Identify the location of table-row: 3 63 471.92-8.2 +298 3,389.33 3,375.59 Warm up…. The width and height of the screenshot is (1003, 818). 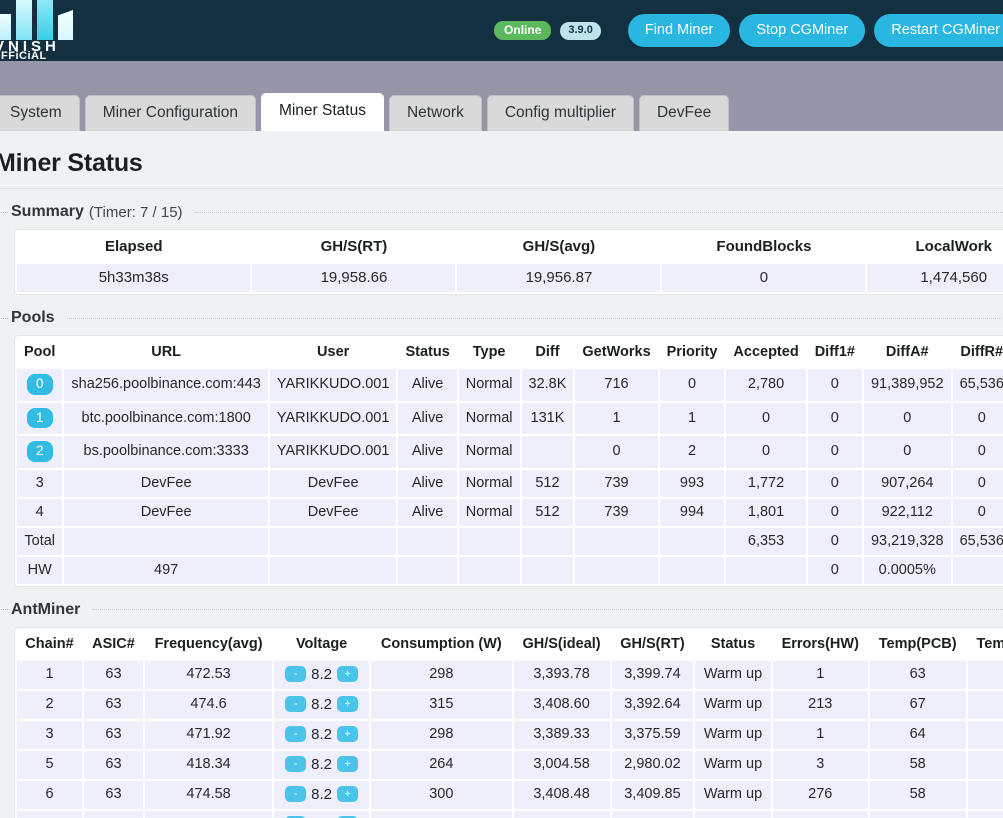
(510, 734).